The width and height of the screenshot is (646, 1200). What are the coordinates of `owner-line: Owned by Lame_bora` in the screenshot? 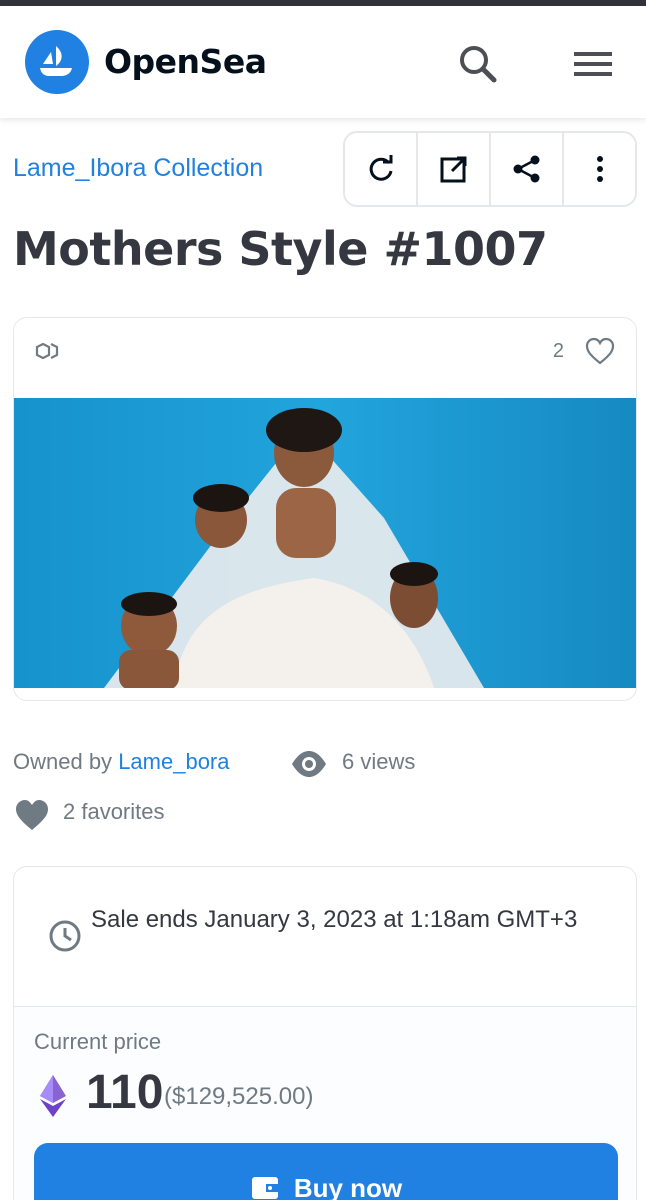 It's located at (121, 762).